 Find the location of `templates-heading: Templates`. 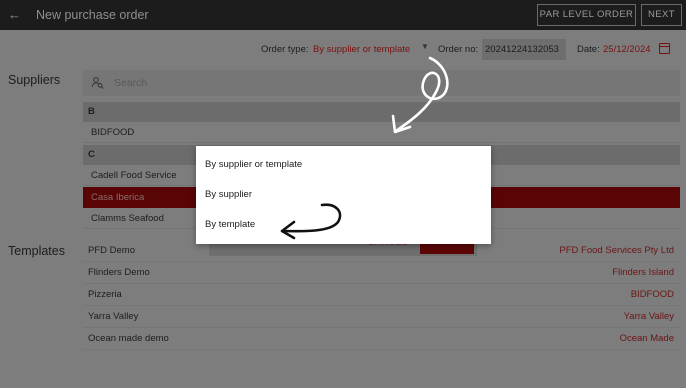

templates-heading: Templates is located at coordinates (36, 251).